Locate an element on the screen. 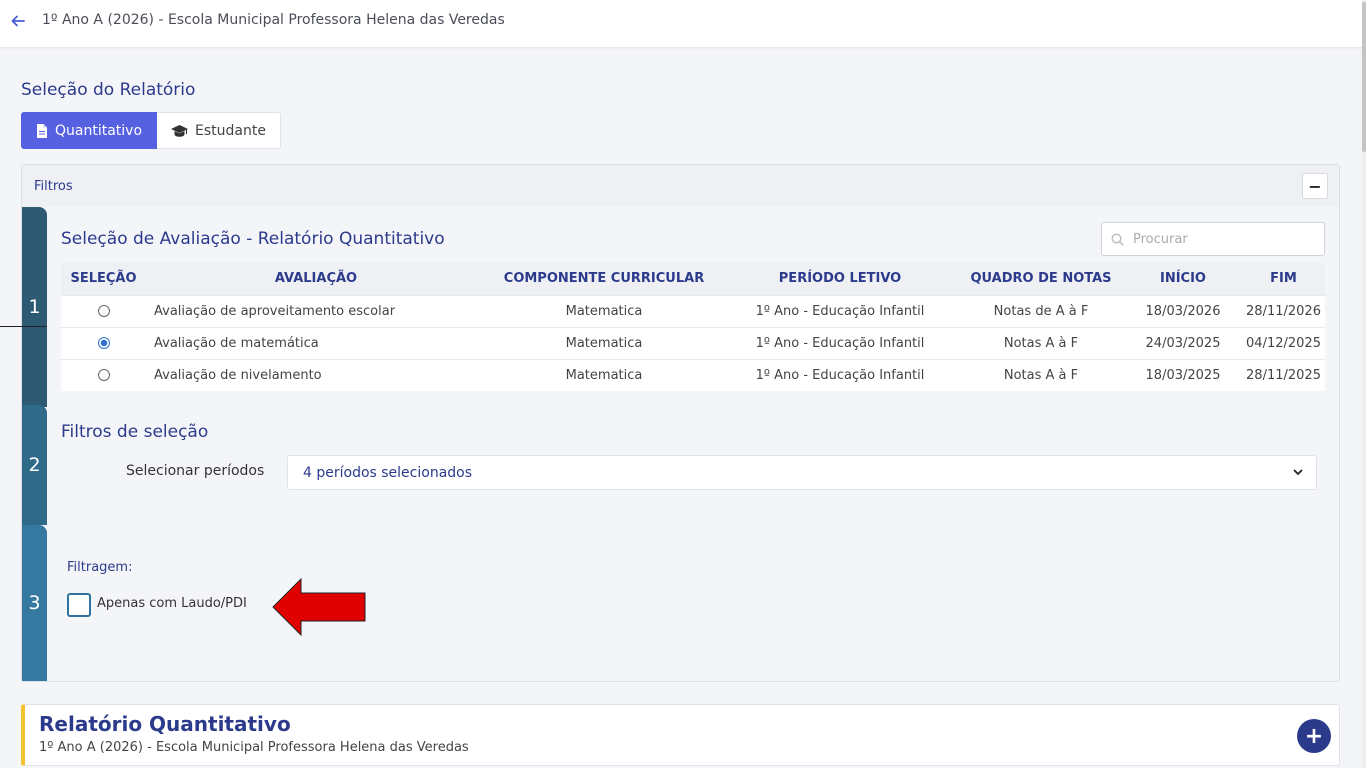 The height and width of the screenshot is (768, 1366). step-2-marker: 2 is located at coordinates (34, 465).